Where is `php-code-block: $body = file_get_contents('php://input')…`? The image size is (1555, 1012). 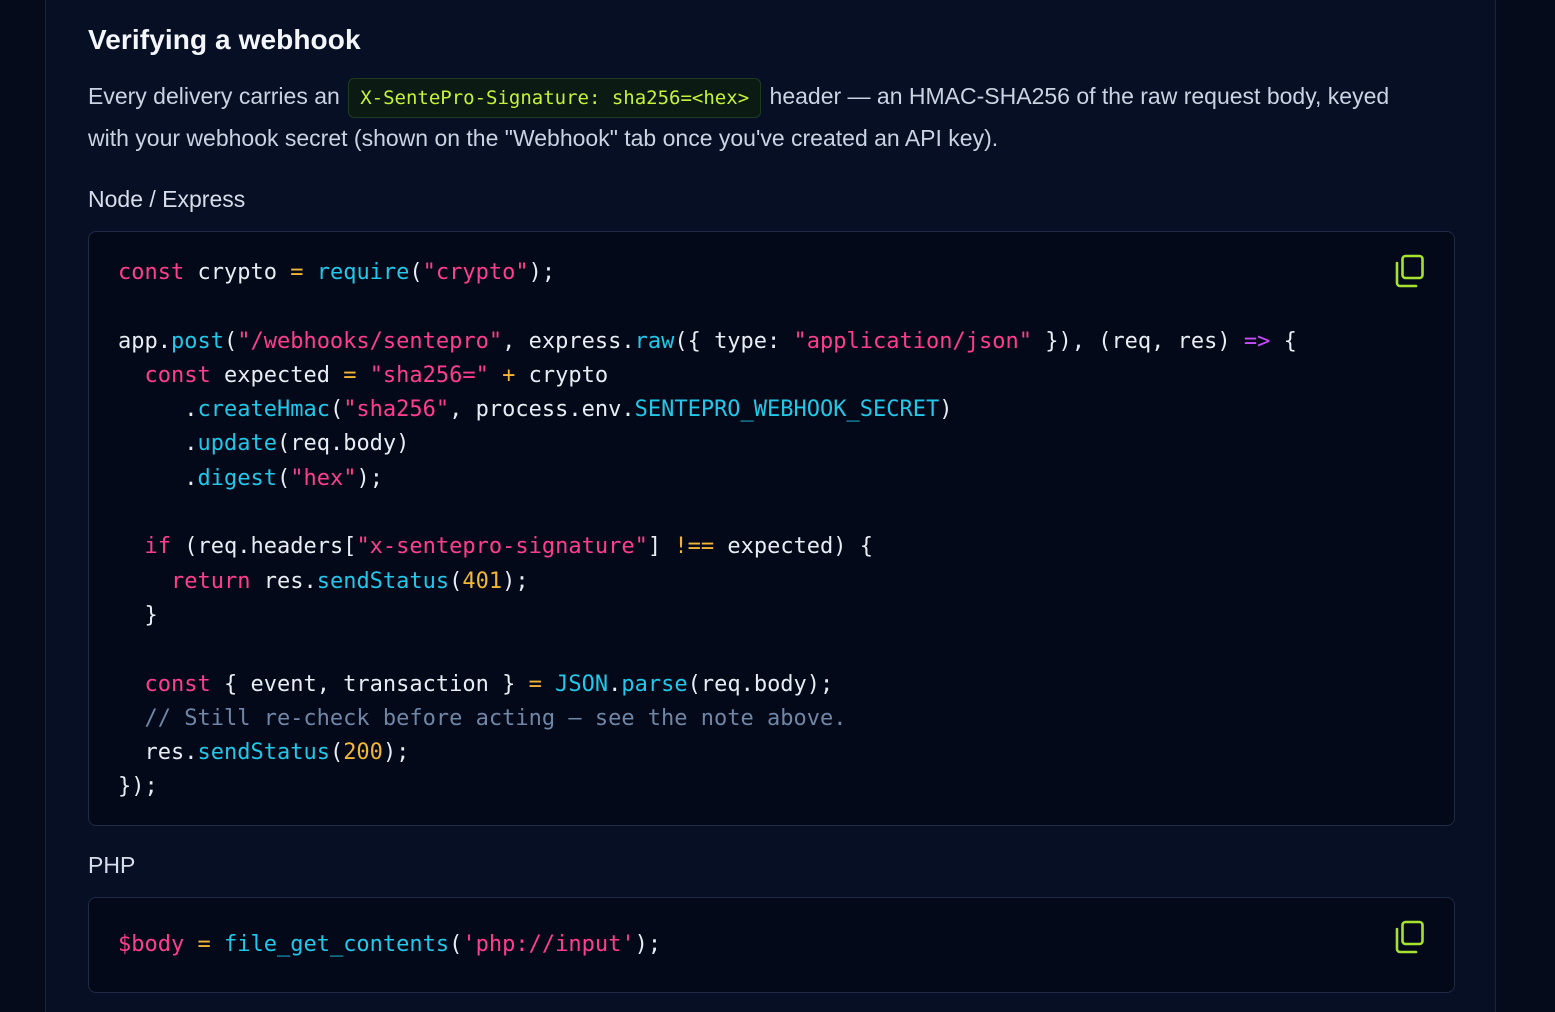
php-code-block: $body = file_get_contents('php://input')… is located at coordinates (771, 945).